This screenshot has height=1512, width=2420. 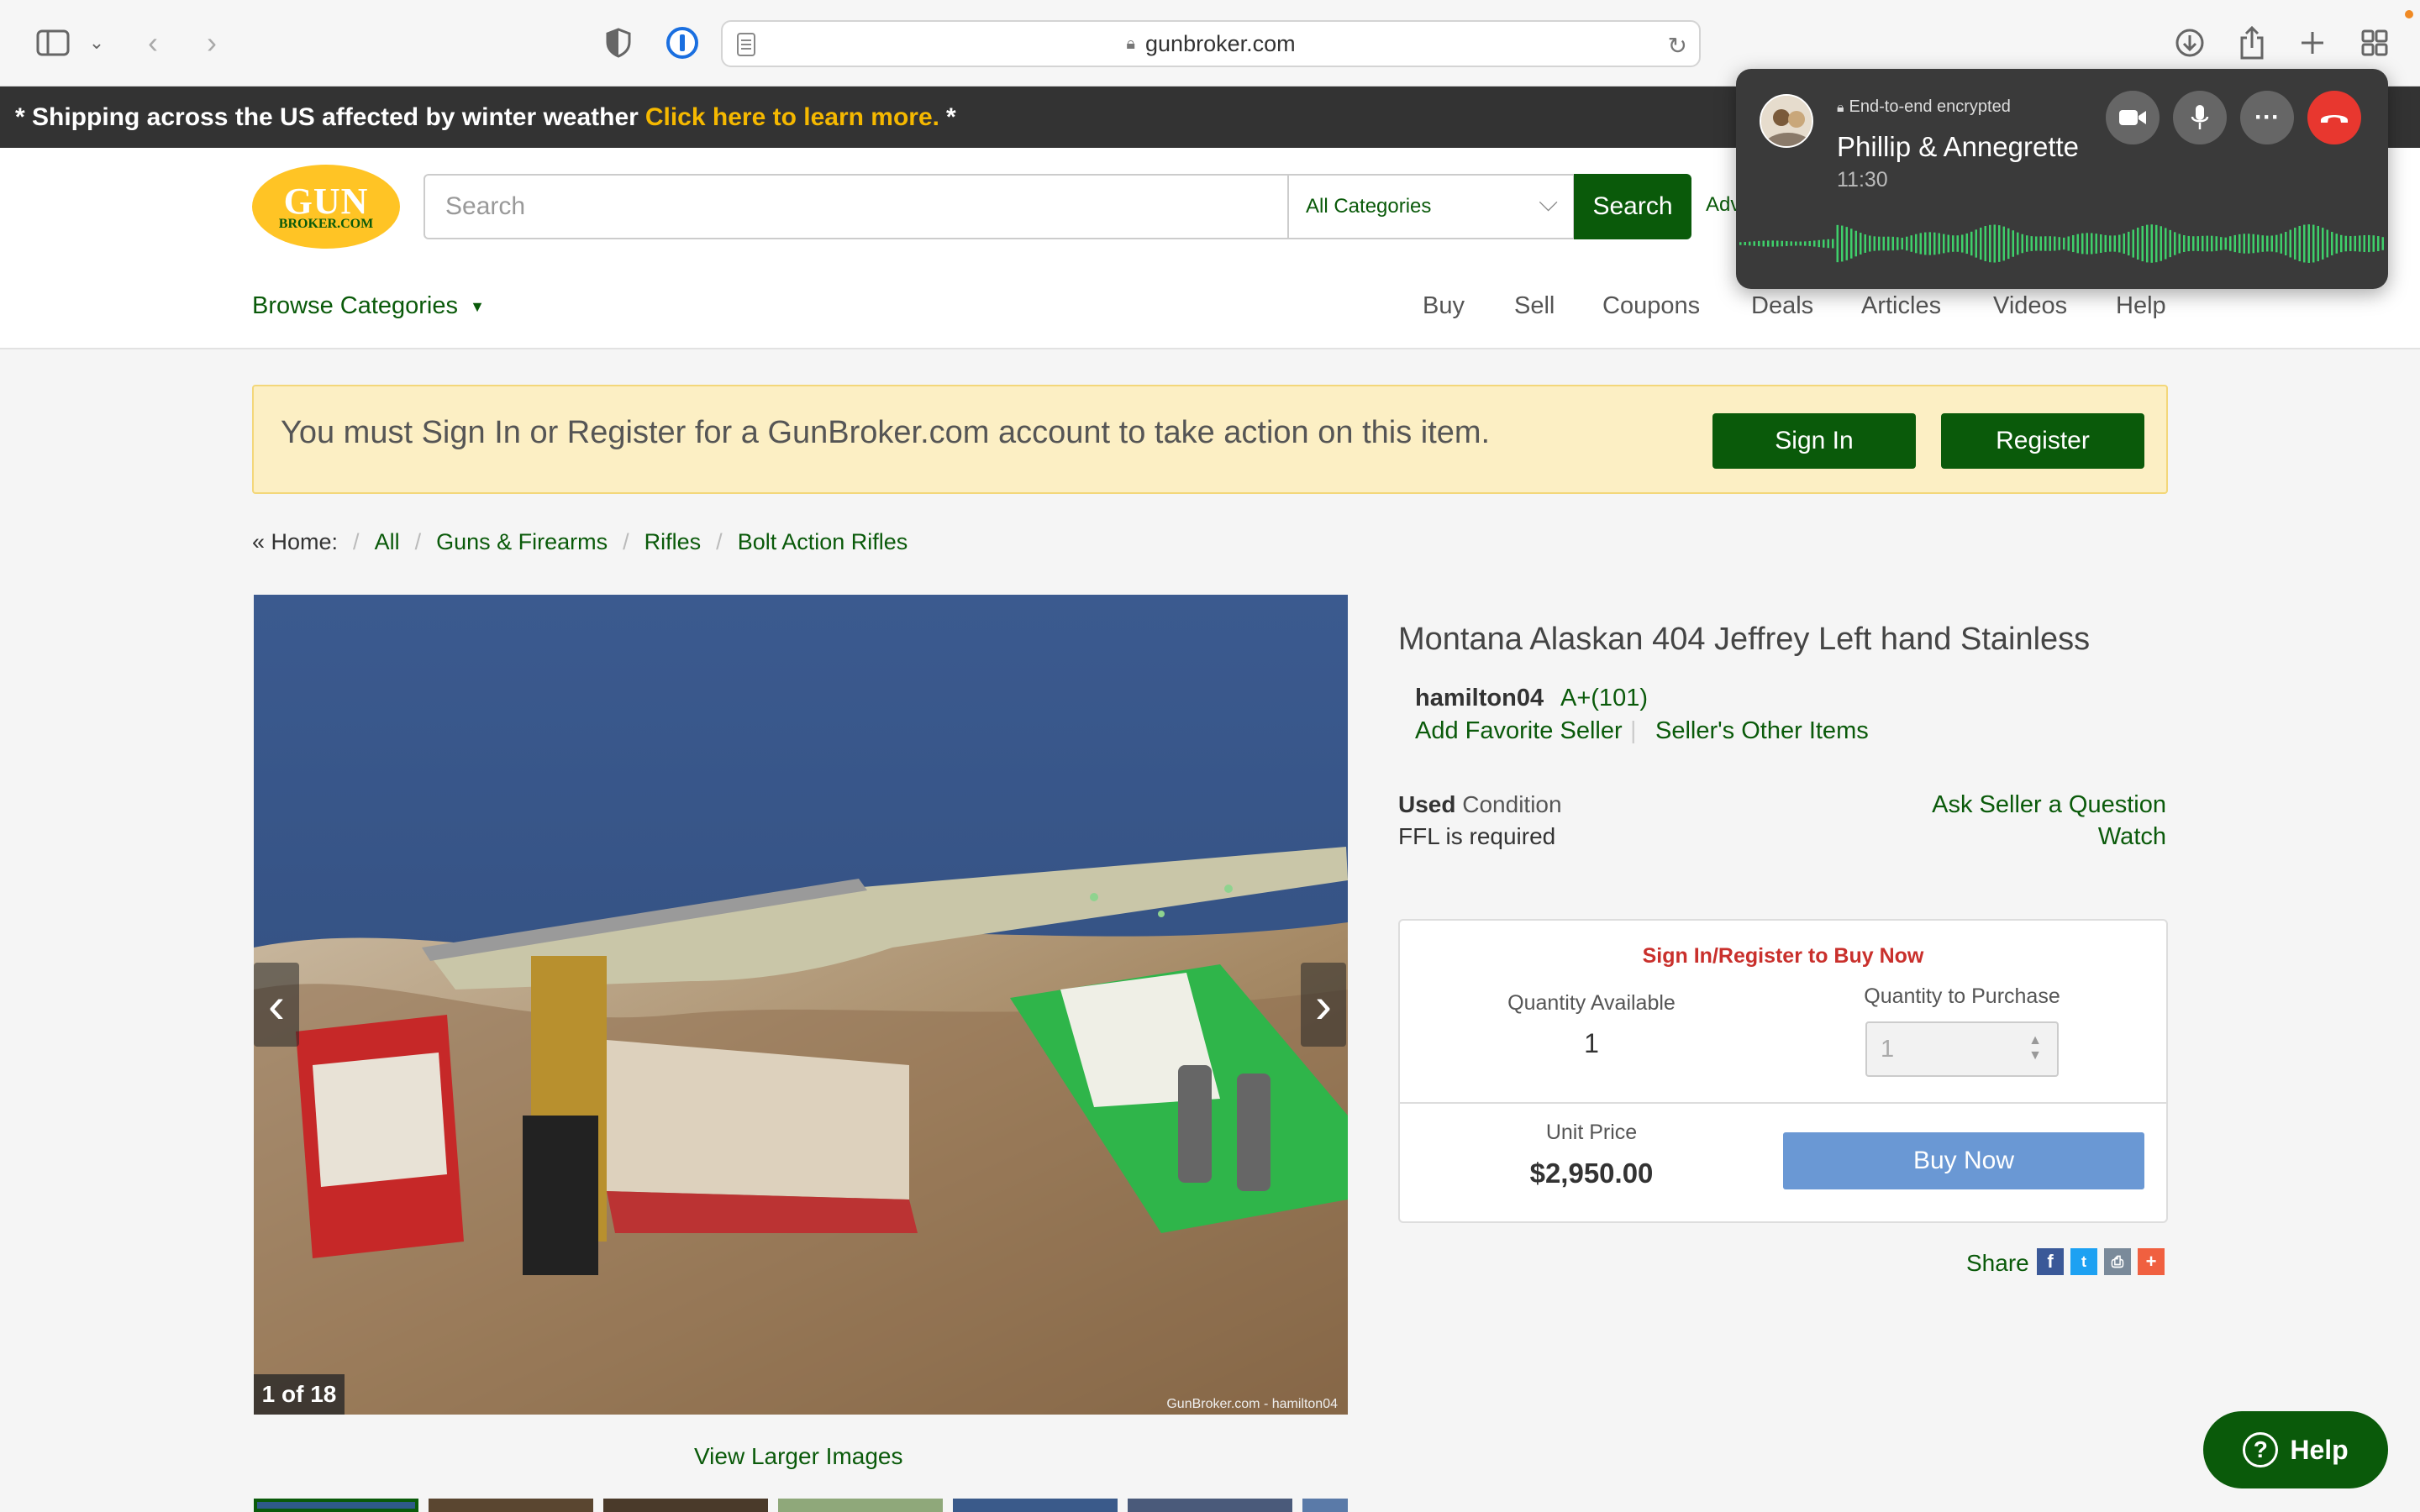 I want to click on signin-button: Sign In, so click(x=1814, y=441).